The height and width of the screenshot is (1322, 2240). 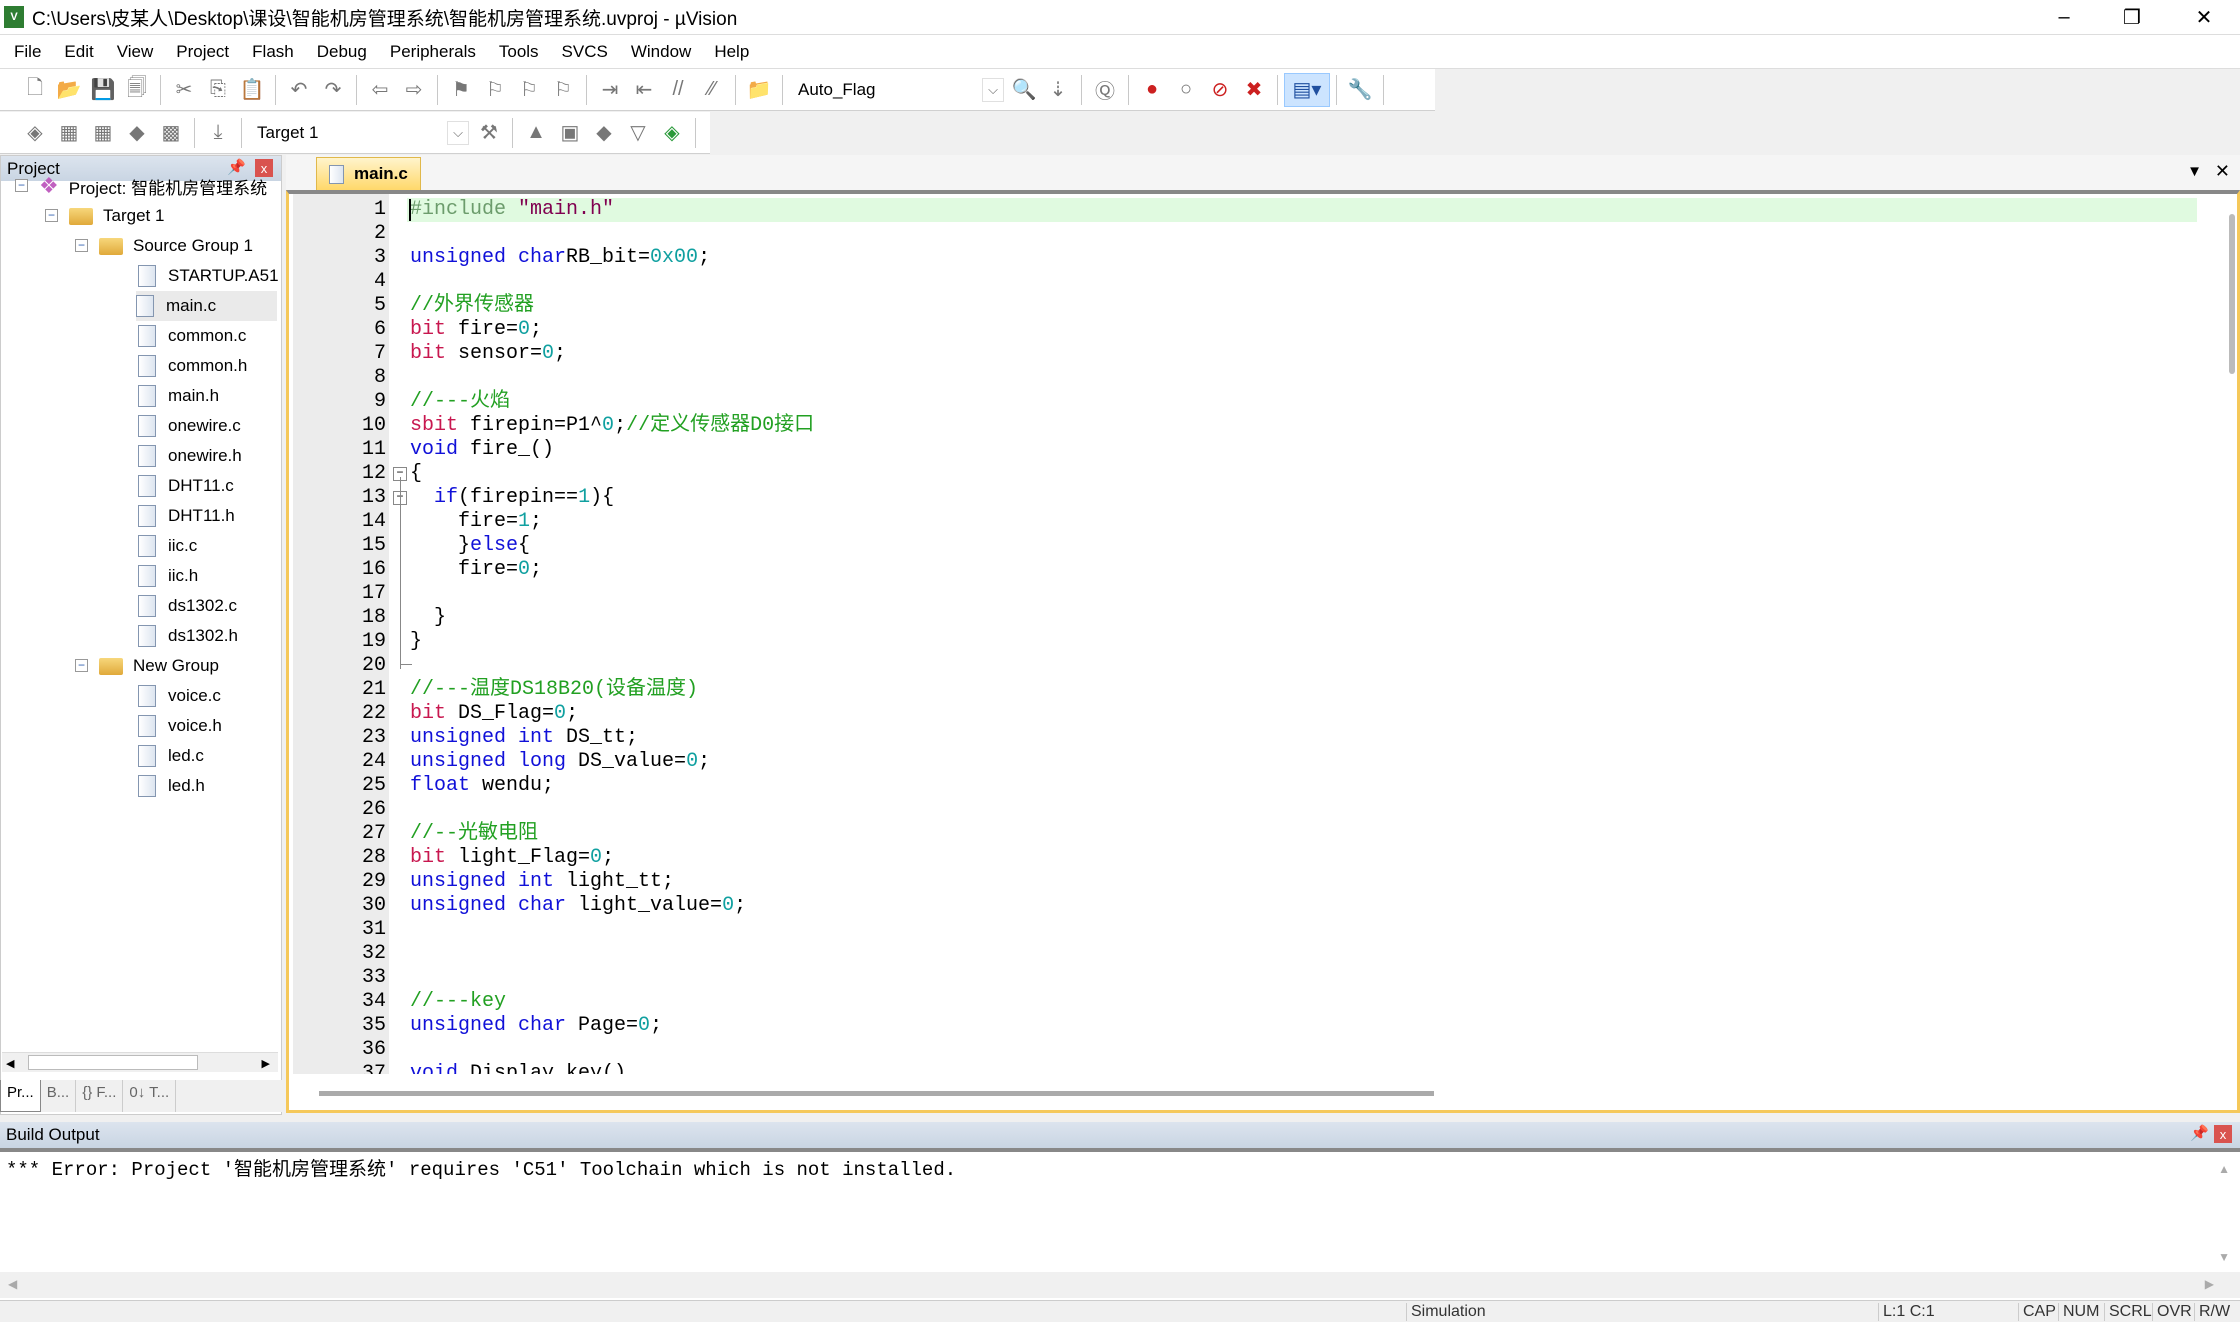 I want to click on scroll-left-icon: ◀, so click(x=12, y=1284).